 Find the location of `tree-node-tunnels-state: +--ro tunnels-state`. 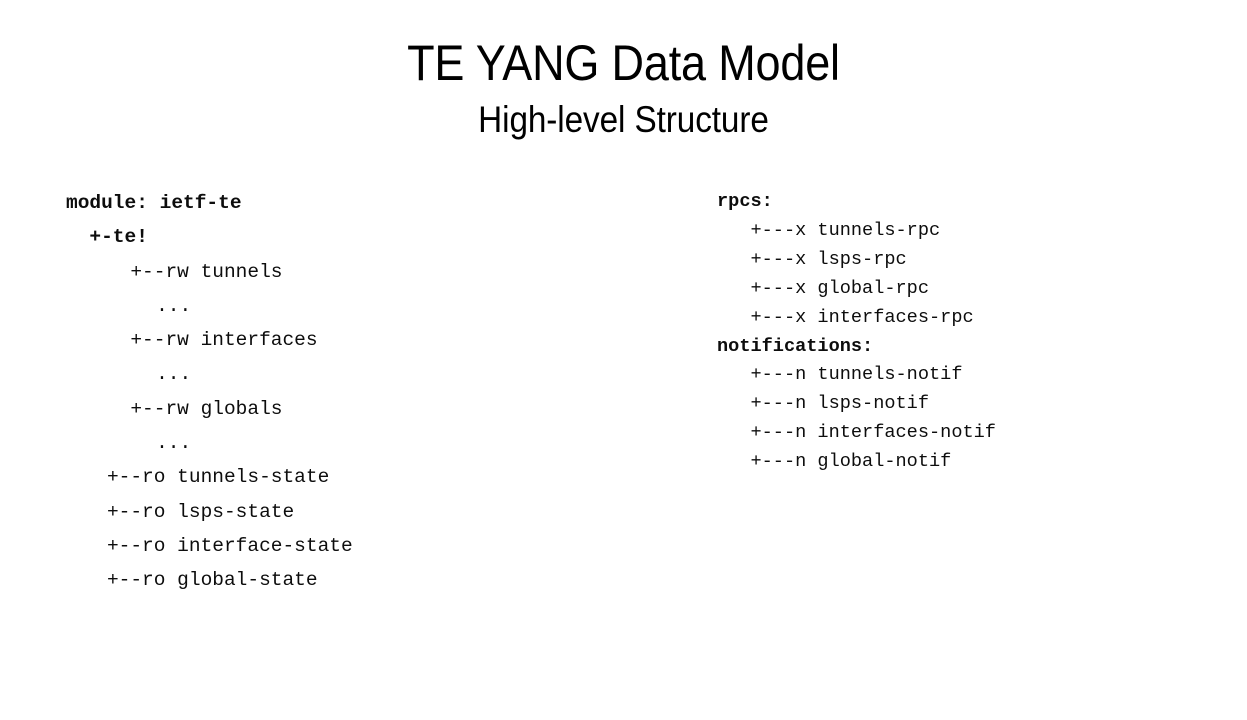

tree-node-tunnels-state: +--ro tunnels-state is located at coordinates (366, 477).